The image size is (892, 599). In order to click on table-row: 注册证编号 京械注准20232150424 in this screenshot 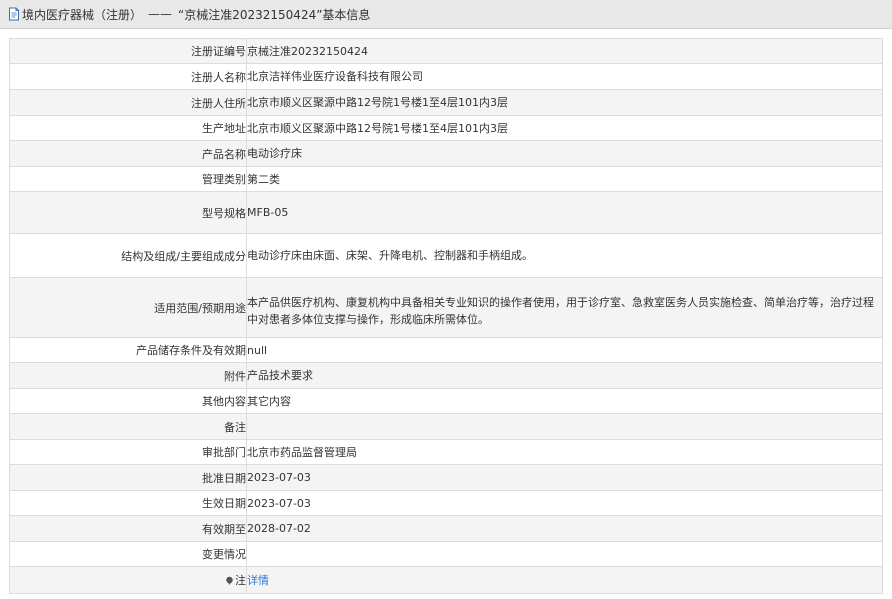, I will do `click(446, 51)`.